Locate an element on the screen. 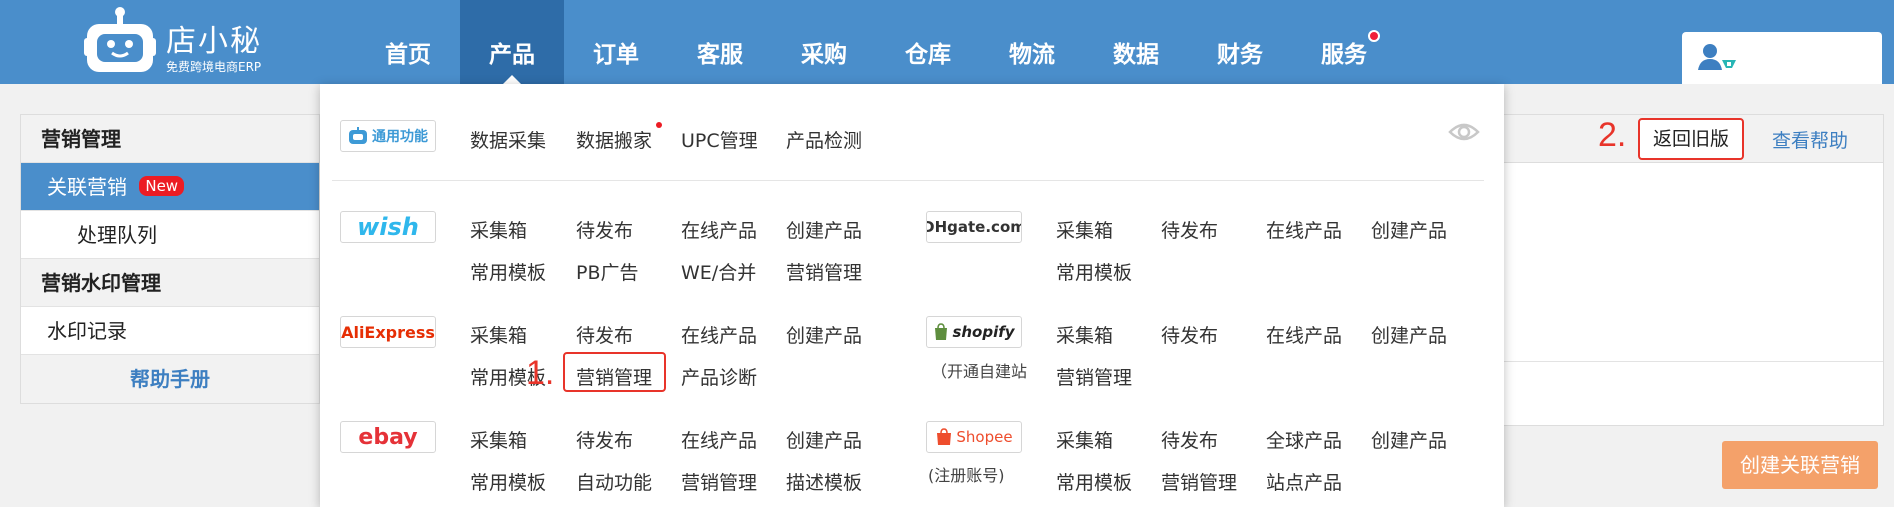 The width and height of the screenshot is (1894, 507). shopify-marketing: 营销管理 is located at coordinates (1094, 376).